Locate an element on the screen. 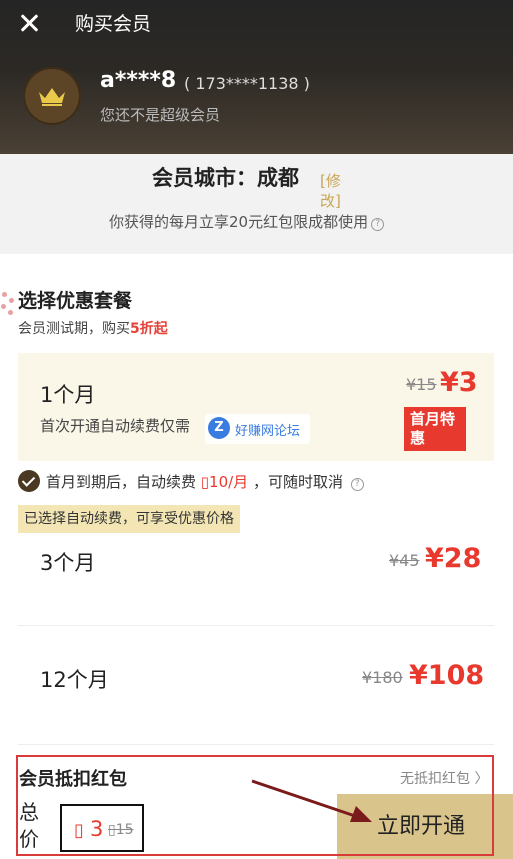  plans-title: 选择优惠套餐 is located at coordinates (75, 301).